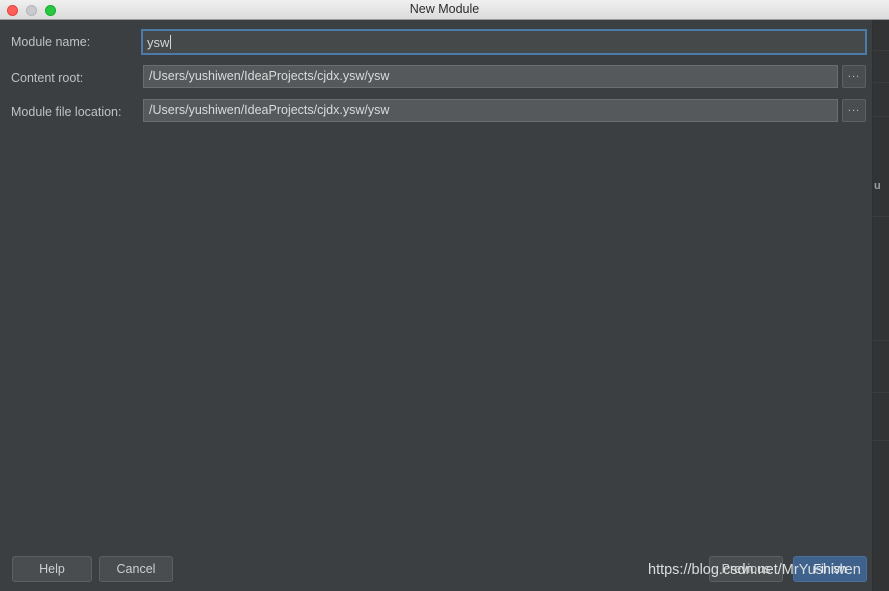 The width and height of the screenshot is (889, 591). What do you see at coordinates (504, 42) in the screenshot?
I see `module-name-input: ysw` at bounding box center [504, 42].